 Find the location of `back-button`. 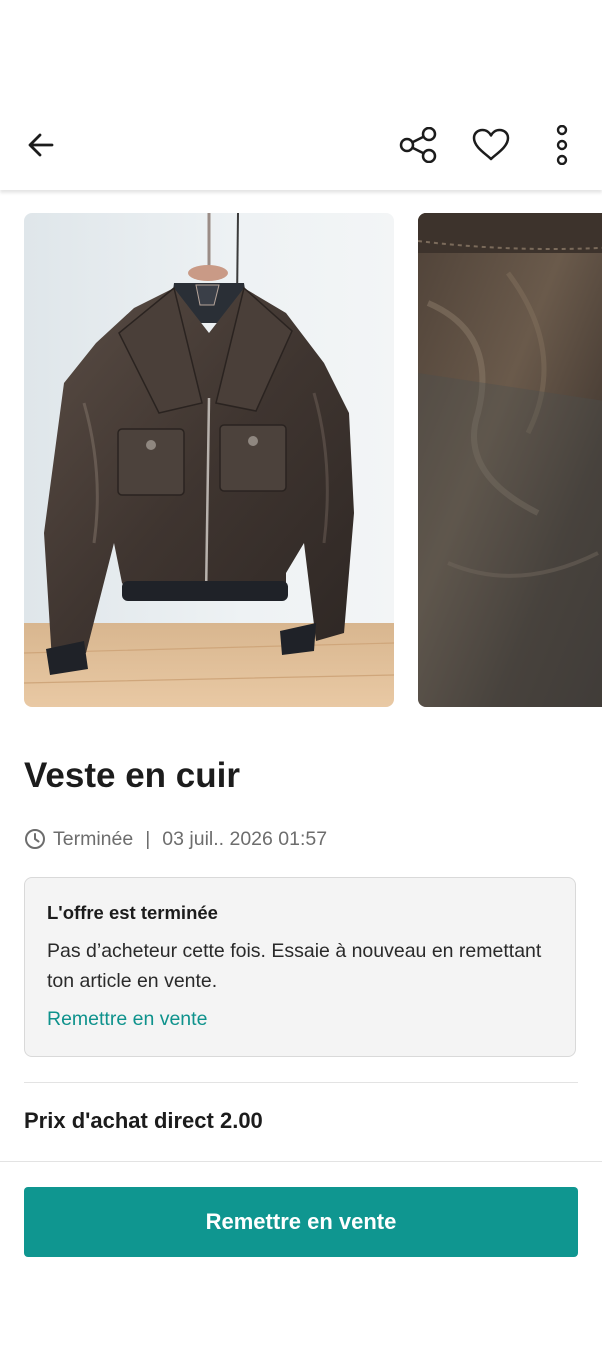

back-button is located at coordinates (41, 145).